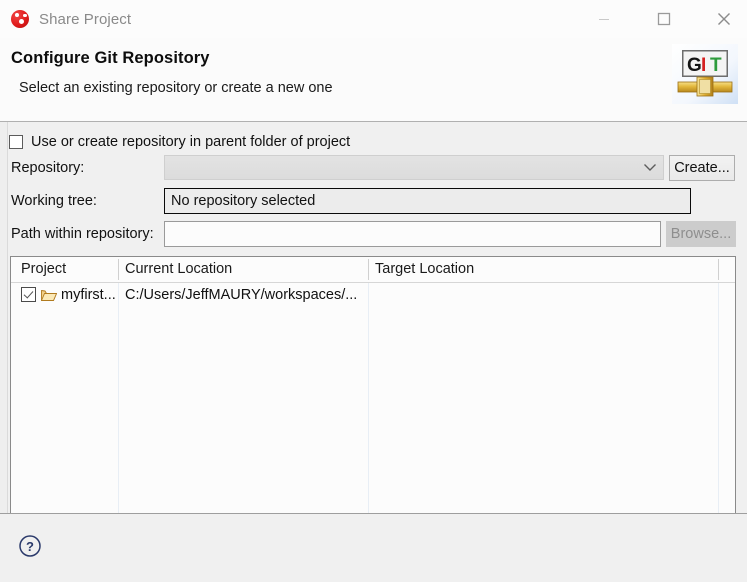 The height and width of the screenshot is (582, 747). Describe the element at coordinates (373, 270) in the screenshot. I see `table-header-row: Project Current Location Target Location` at that location.